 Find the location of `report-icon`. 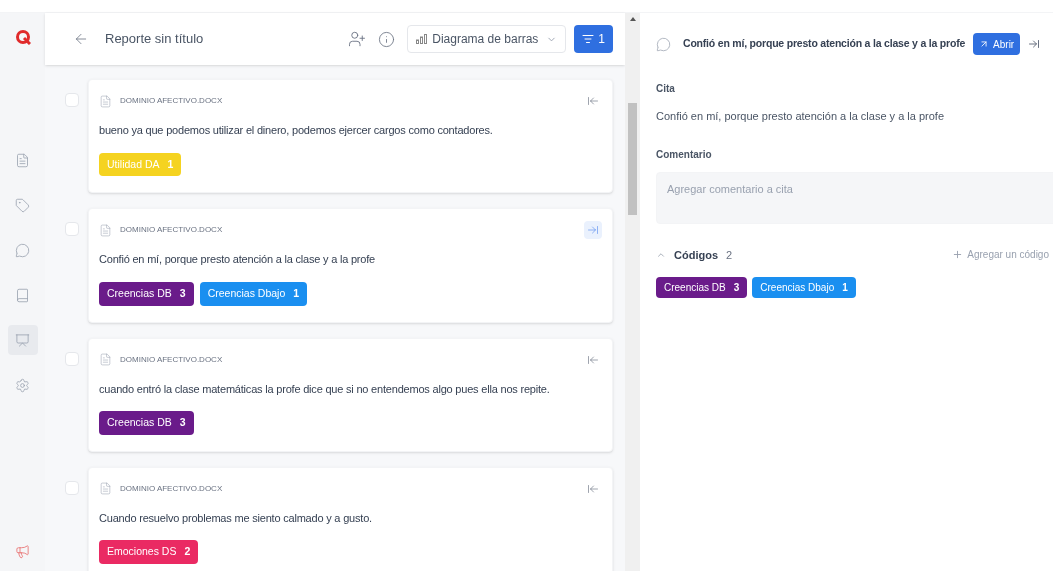

report-icon is located at coordinates (22, 340).